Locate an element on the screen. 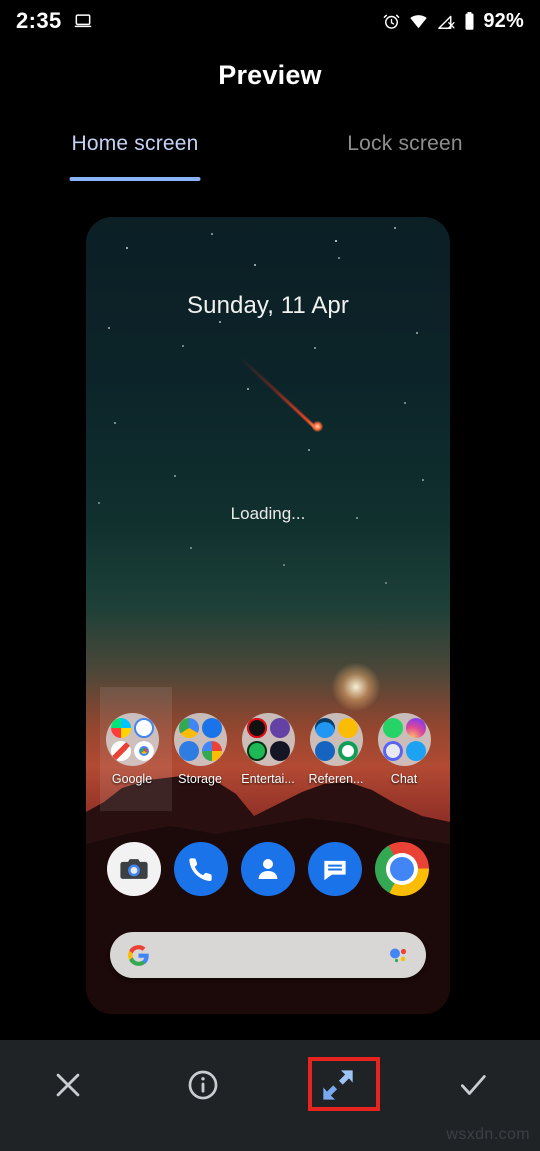 The height and width of the screenshot is (1151, 540). close-icon is located at coordinates (68, 1085).